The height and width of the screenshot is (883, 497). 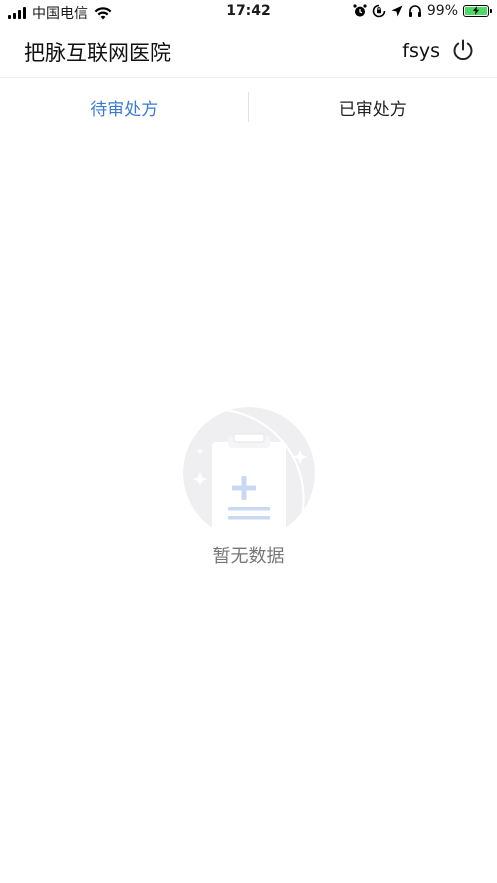 I want to click on username-label: fsys, so click(x=421, y=51).